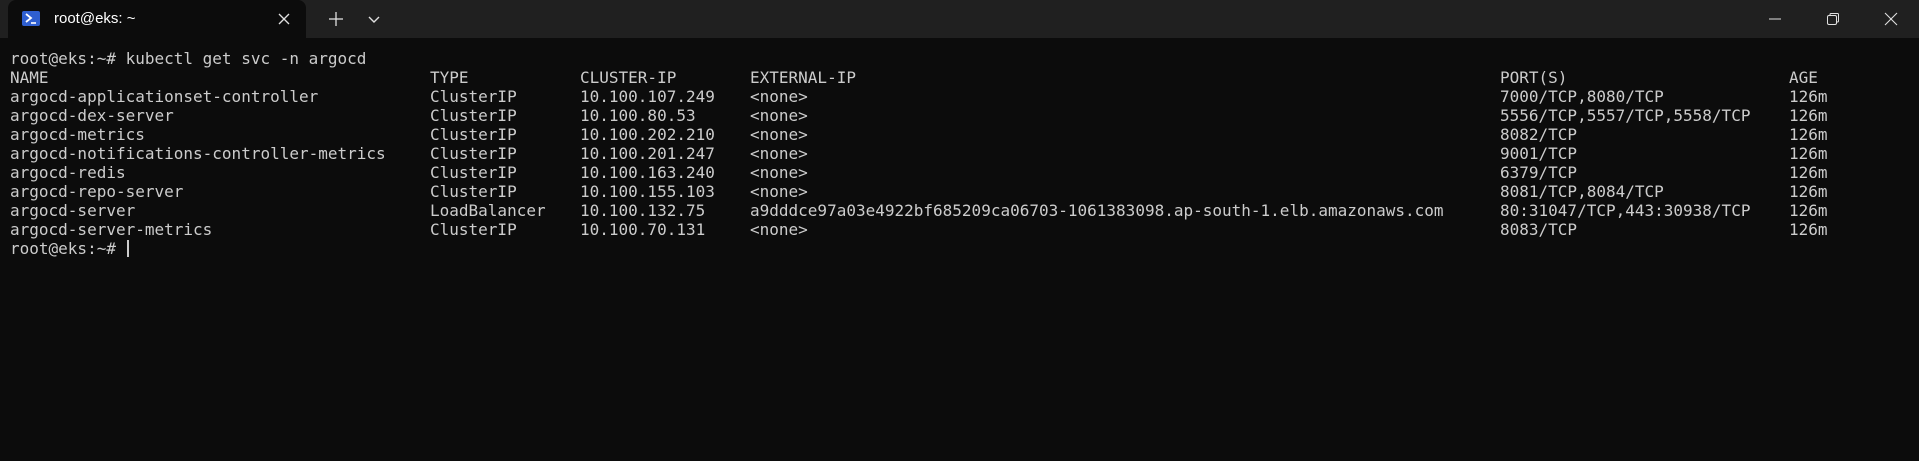  Describe the element at coordinates (647, 134) in the screenshot. I see `cluster-ip: 10.100.202.210` at that location.